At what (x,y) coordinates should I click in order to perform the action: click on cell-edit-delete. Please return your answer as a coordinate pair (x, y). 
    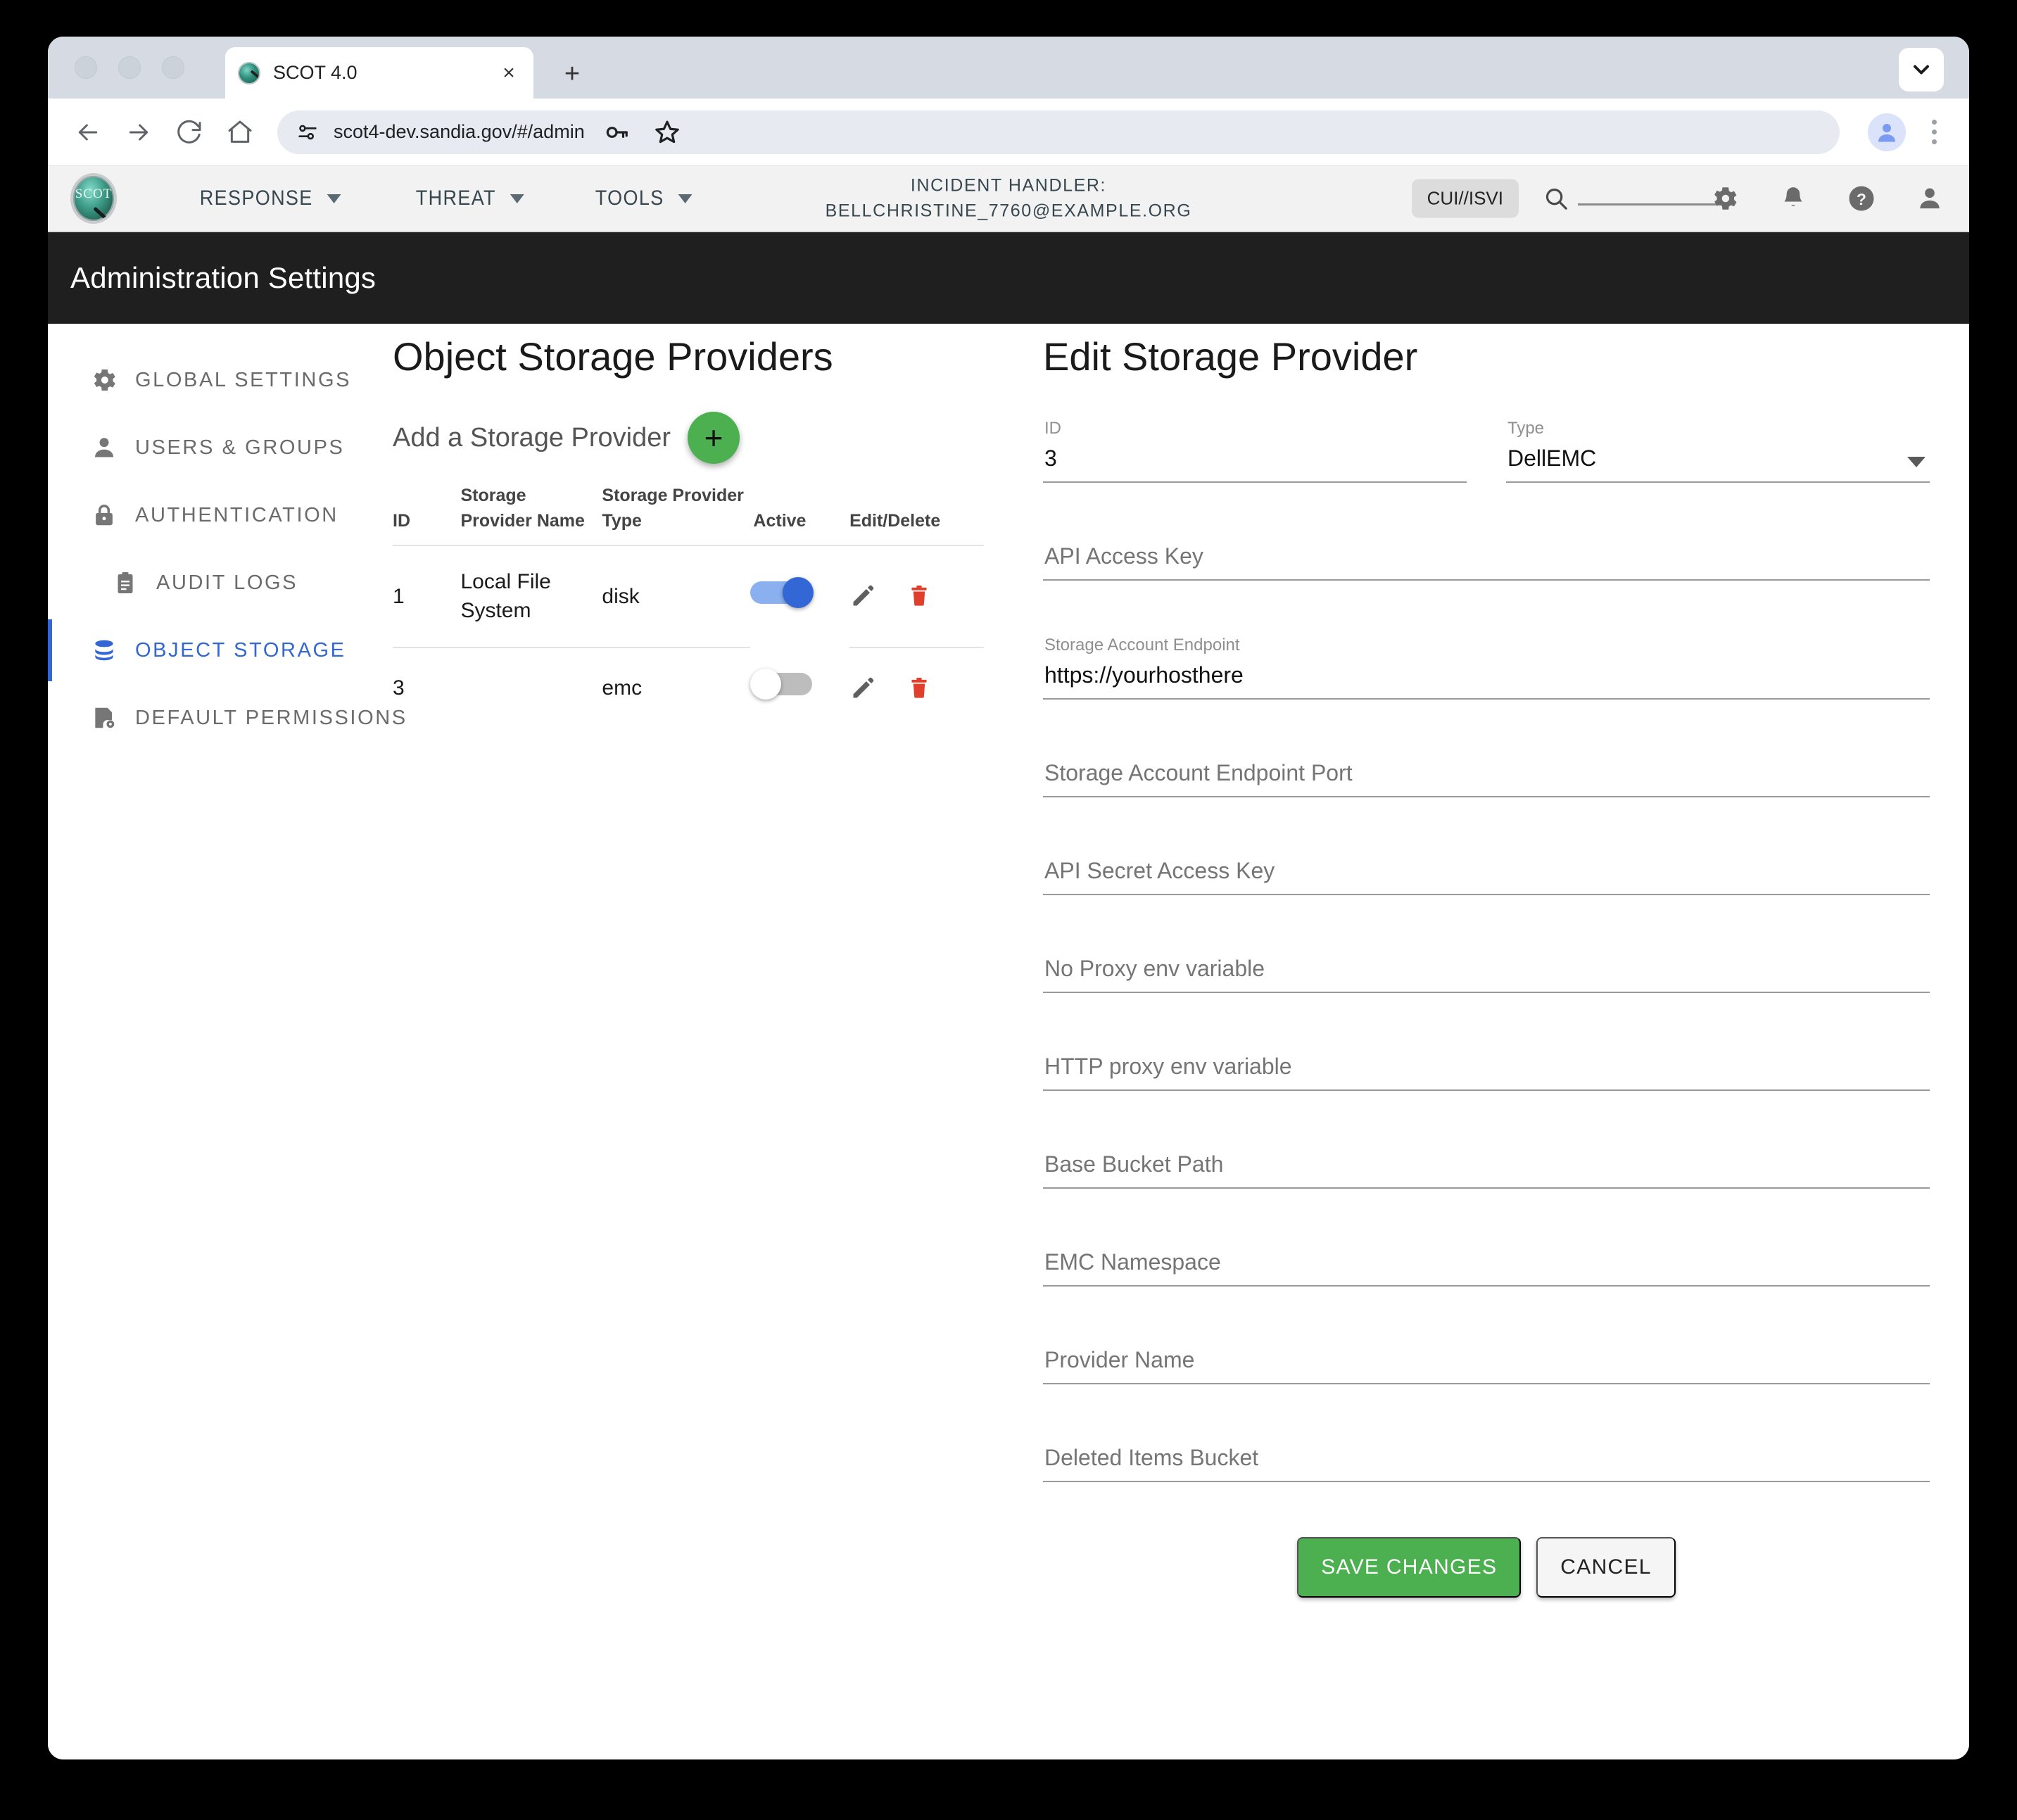
    Looking at the image, I should click on (917, 687).